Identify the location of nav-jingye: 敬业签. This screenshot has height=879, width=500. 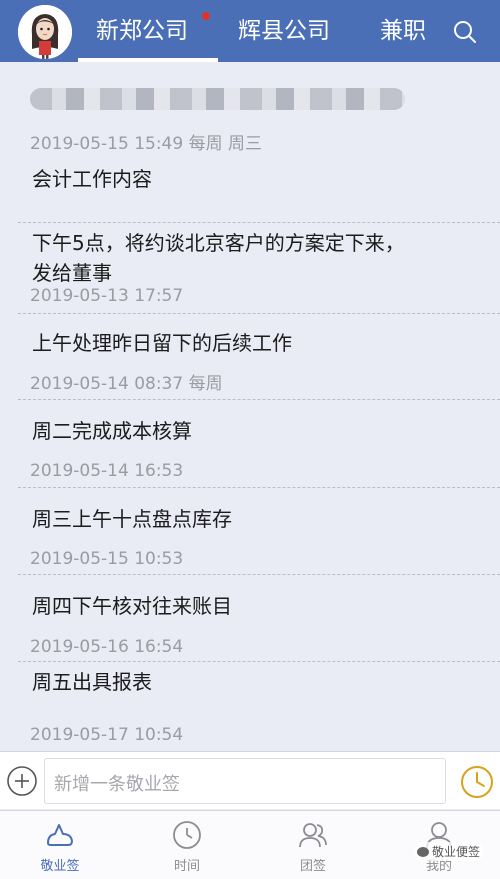
(60, 845).